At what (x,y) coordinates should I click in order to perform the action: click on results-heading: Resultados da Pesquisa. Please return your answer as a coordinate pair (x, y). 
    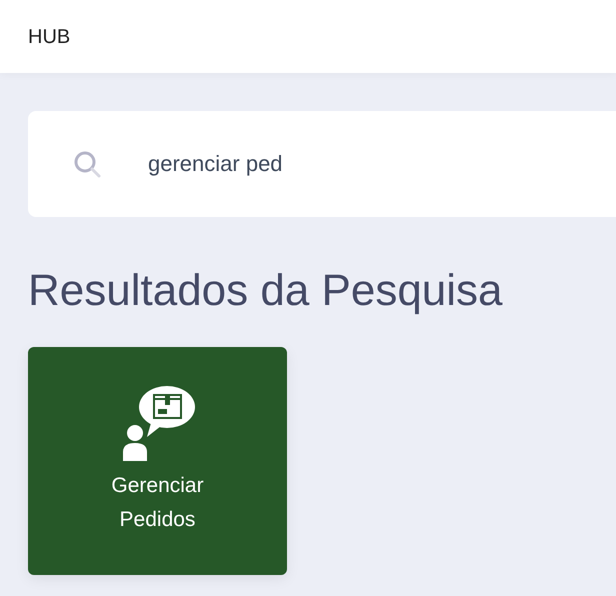
    Looking at the image, I should click on (266, 291).